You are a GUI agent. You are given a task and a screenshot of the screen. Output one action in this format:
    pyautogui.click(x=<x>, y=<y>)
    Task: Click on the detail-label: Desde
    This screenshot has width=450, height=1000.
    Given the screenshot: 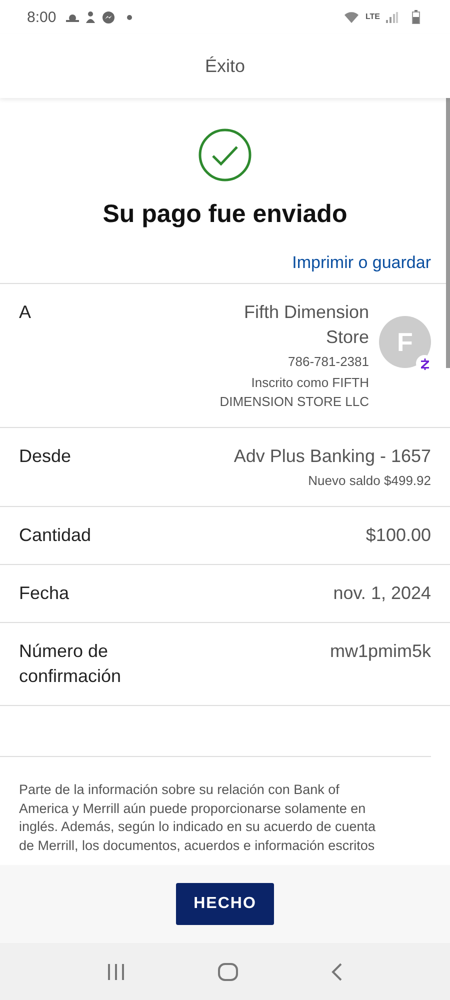 What is the action you would take?
    pyautogui.click(x=45, y=456)
    